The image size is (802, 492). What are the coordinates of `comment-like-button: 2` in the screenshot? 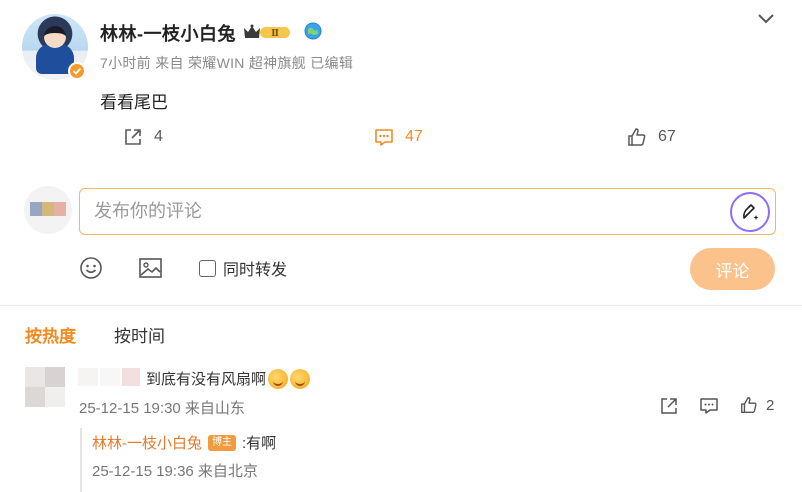 It's located at (756, 405).